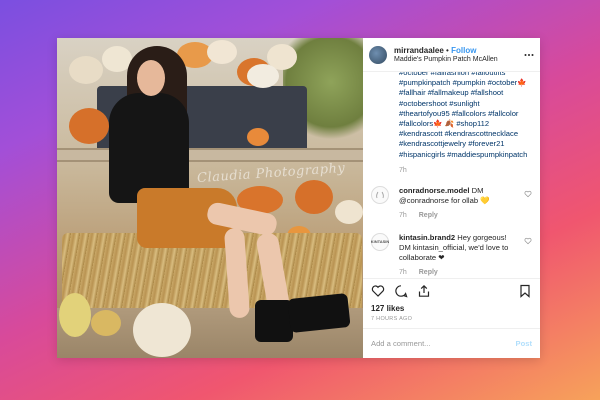 This screenshot has height=400, width=600. Describe the element at coordinates (525, 291) in the screenshot. I see `bookmark-icon` at that location.